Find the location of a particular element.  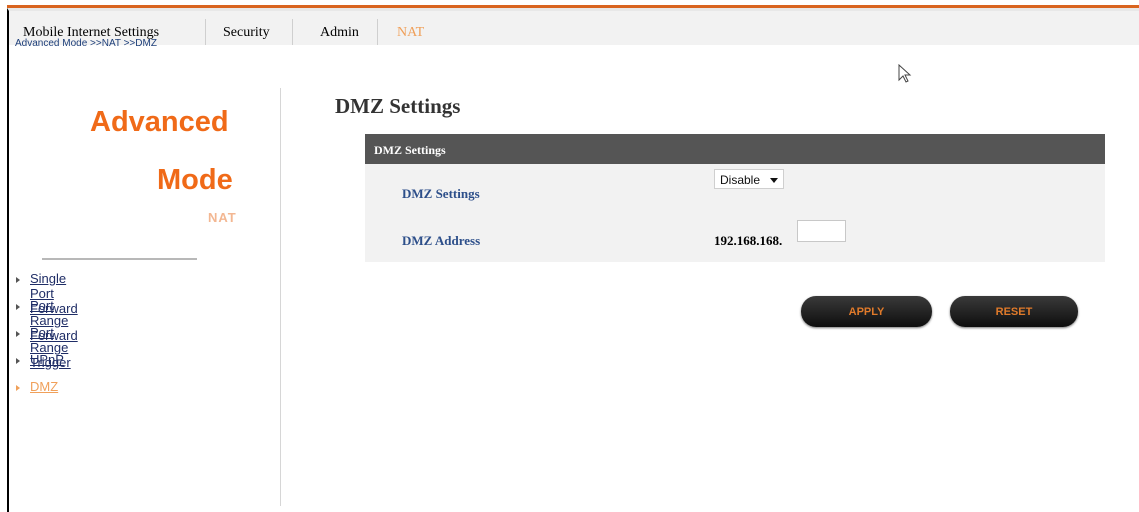

dmz-settings-select: Disable is located at coordinates (749, 179).